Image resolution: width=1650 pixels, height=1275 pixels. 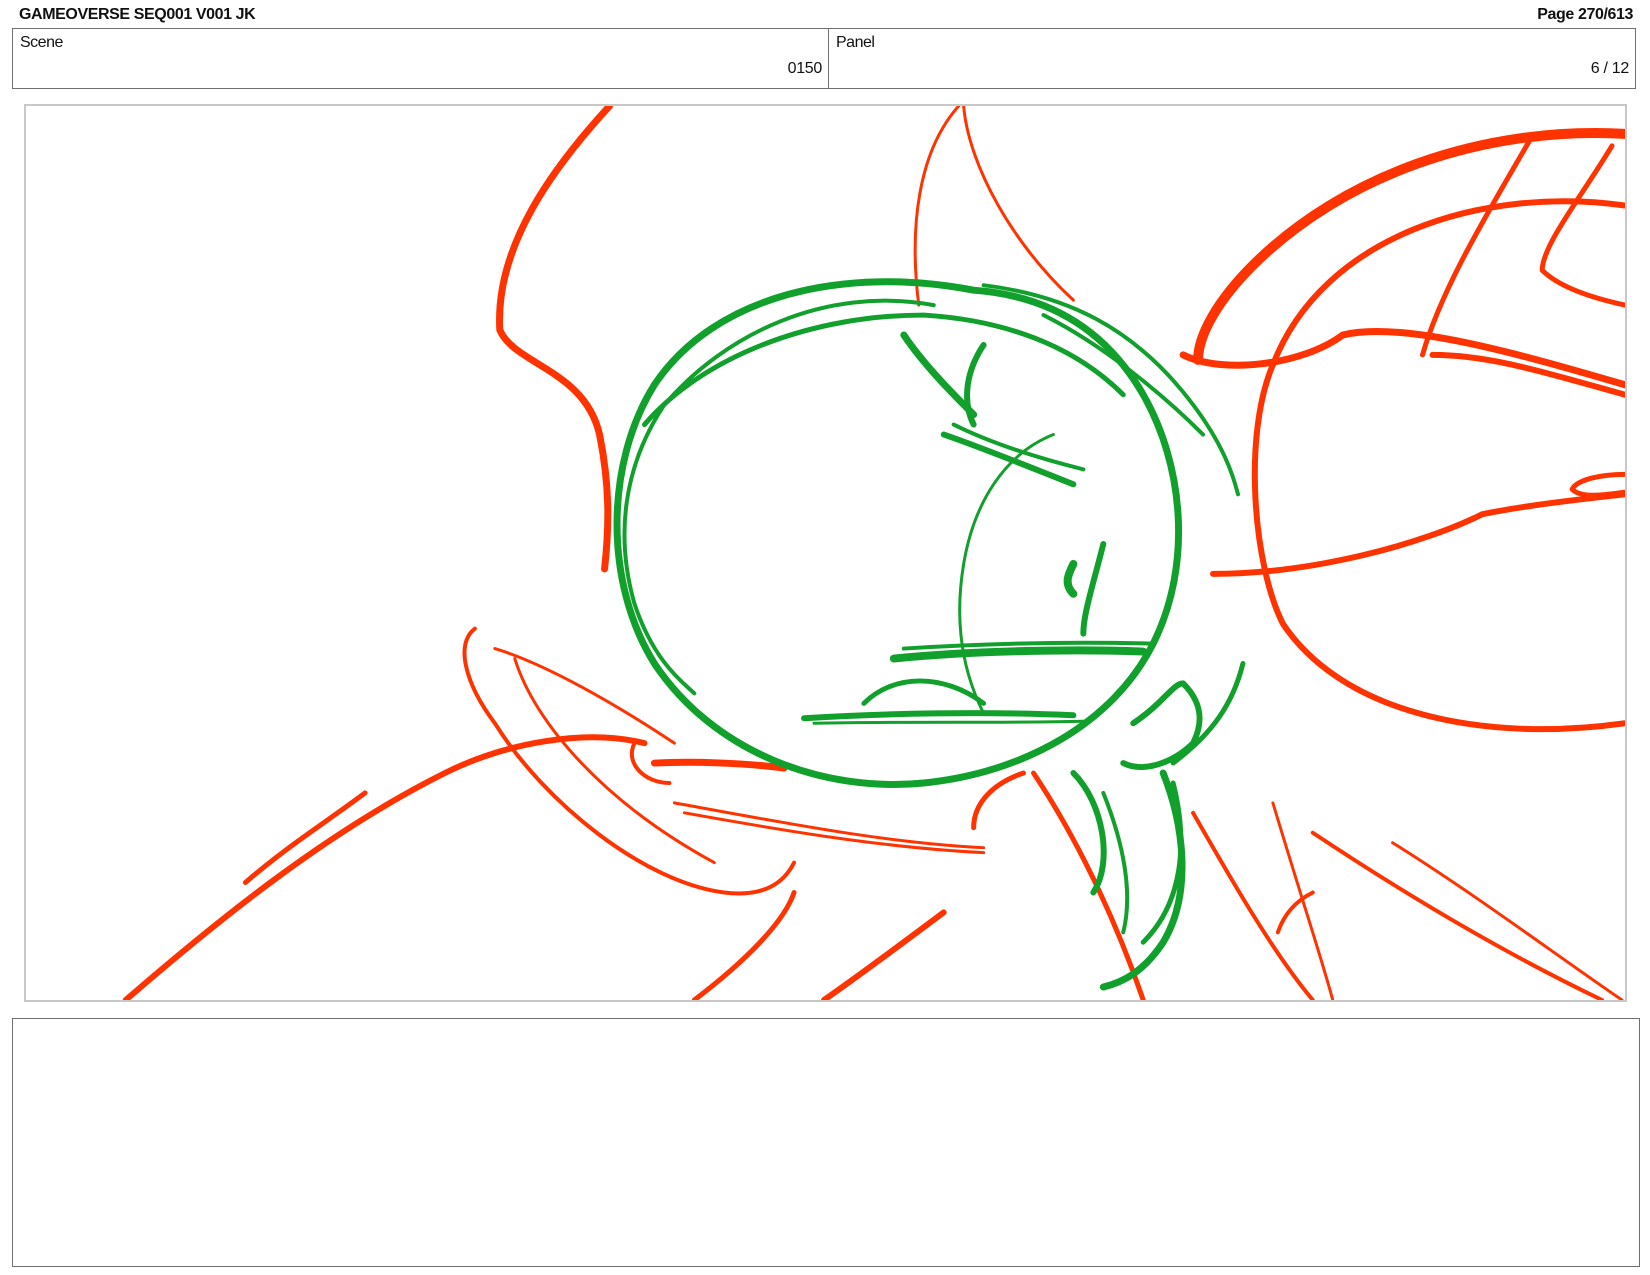 I want to click on green-stroke-head-outer, so click(x=897, y=533).